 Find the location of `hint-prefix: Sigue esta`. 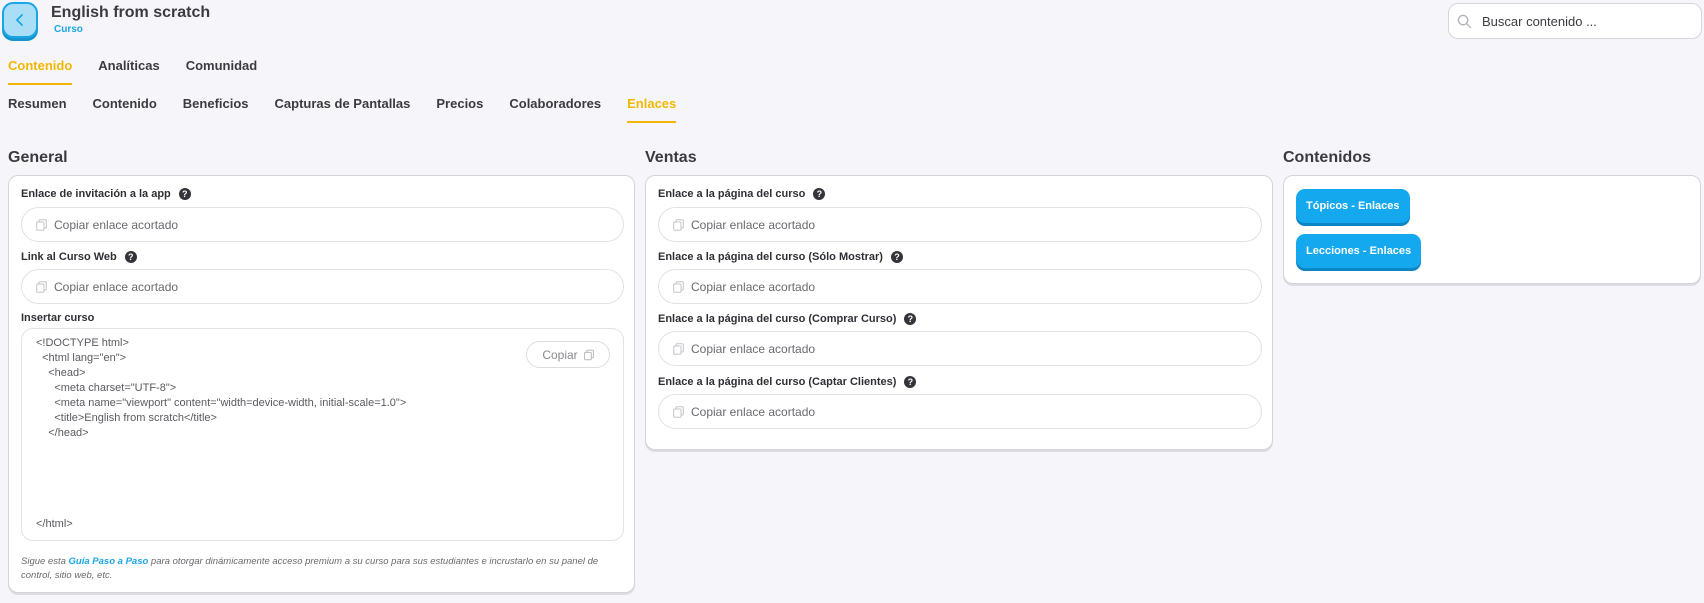

hint-prefix: Sigue esta is located at coordinates (45, 561).